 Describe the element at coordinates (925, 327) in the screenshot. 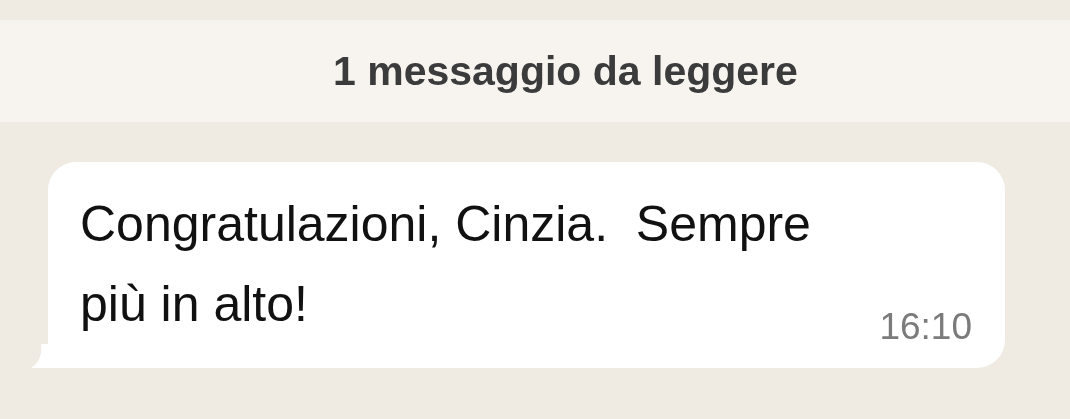

I see `message-time: 16:10` at that location.